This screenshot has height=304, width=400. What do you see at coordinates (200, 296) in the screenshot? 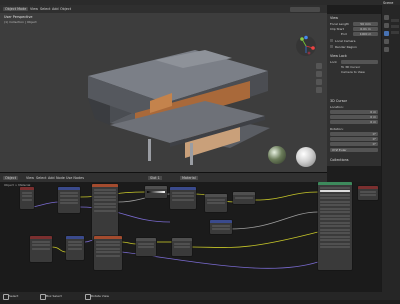
I see `status-bar: Select Box Select Rotate View` at bounding box center [200, 296].